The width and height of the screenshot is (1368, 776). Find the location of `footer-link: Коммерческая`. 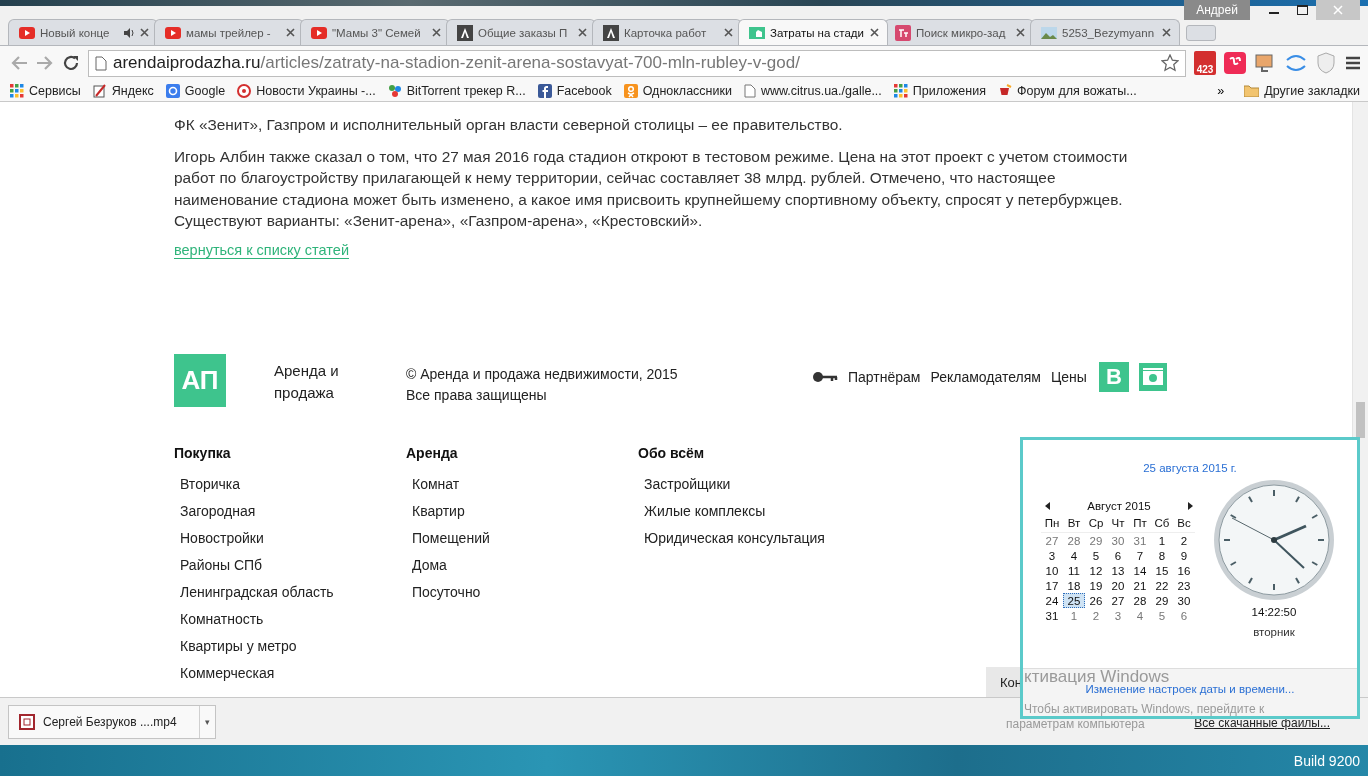

footer-link: Коммерческая is located at coordinates (293, 673).